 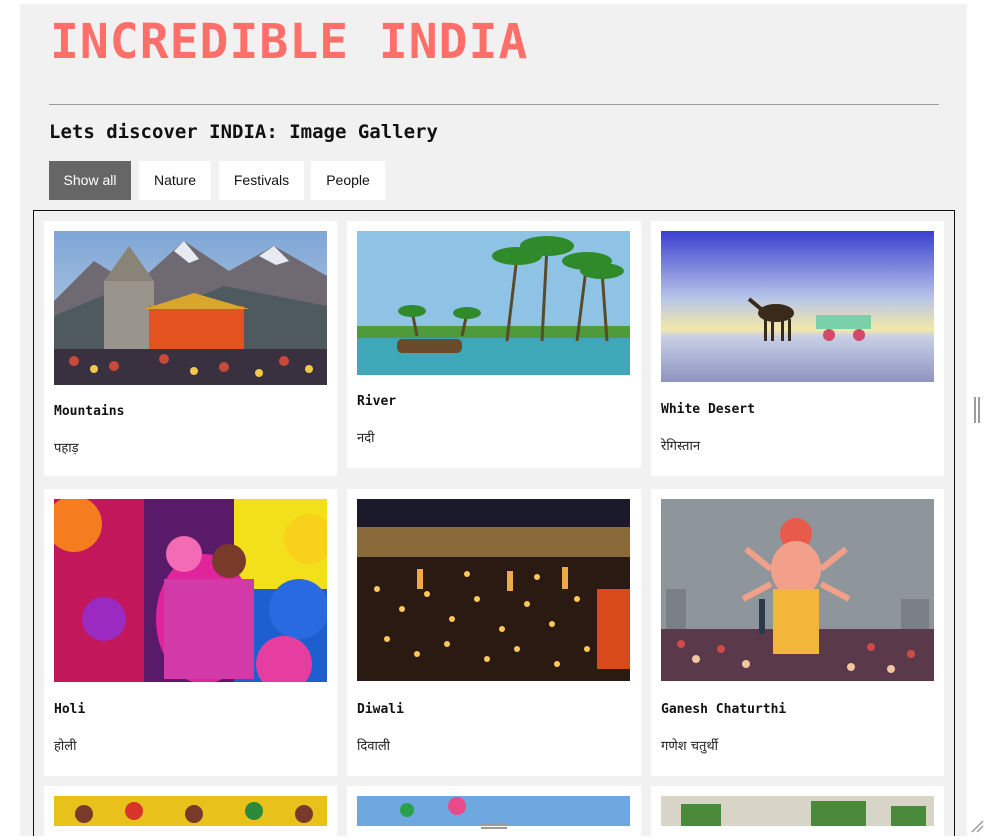 I want to click on temple-mountain-photo, so click(x=190, y=308).